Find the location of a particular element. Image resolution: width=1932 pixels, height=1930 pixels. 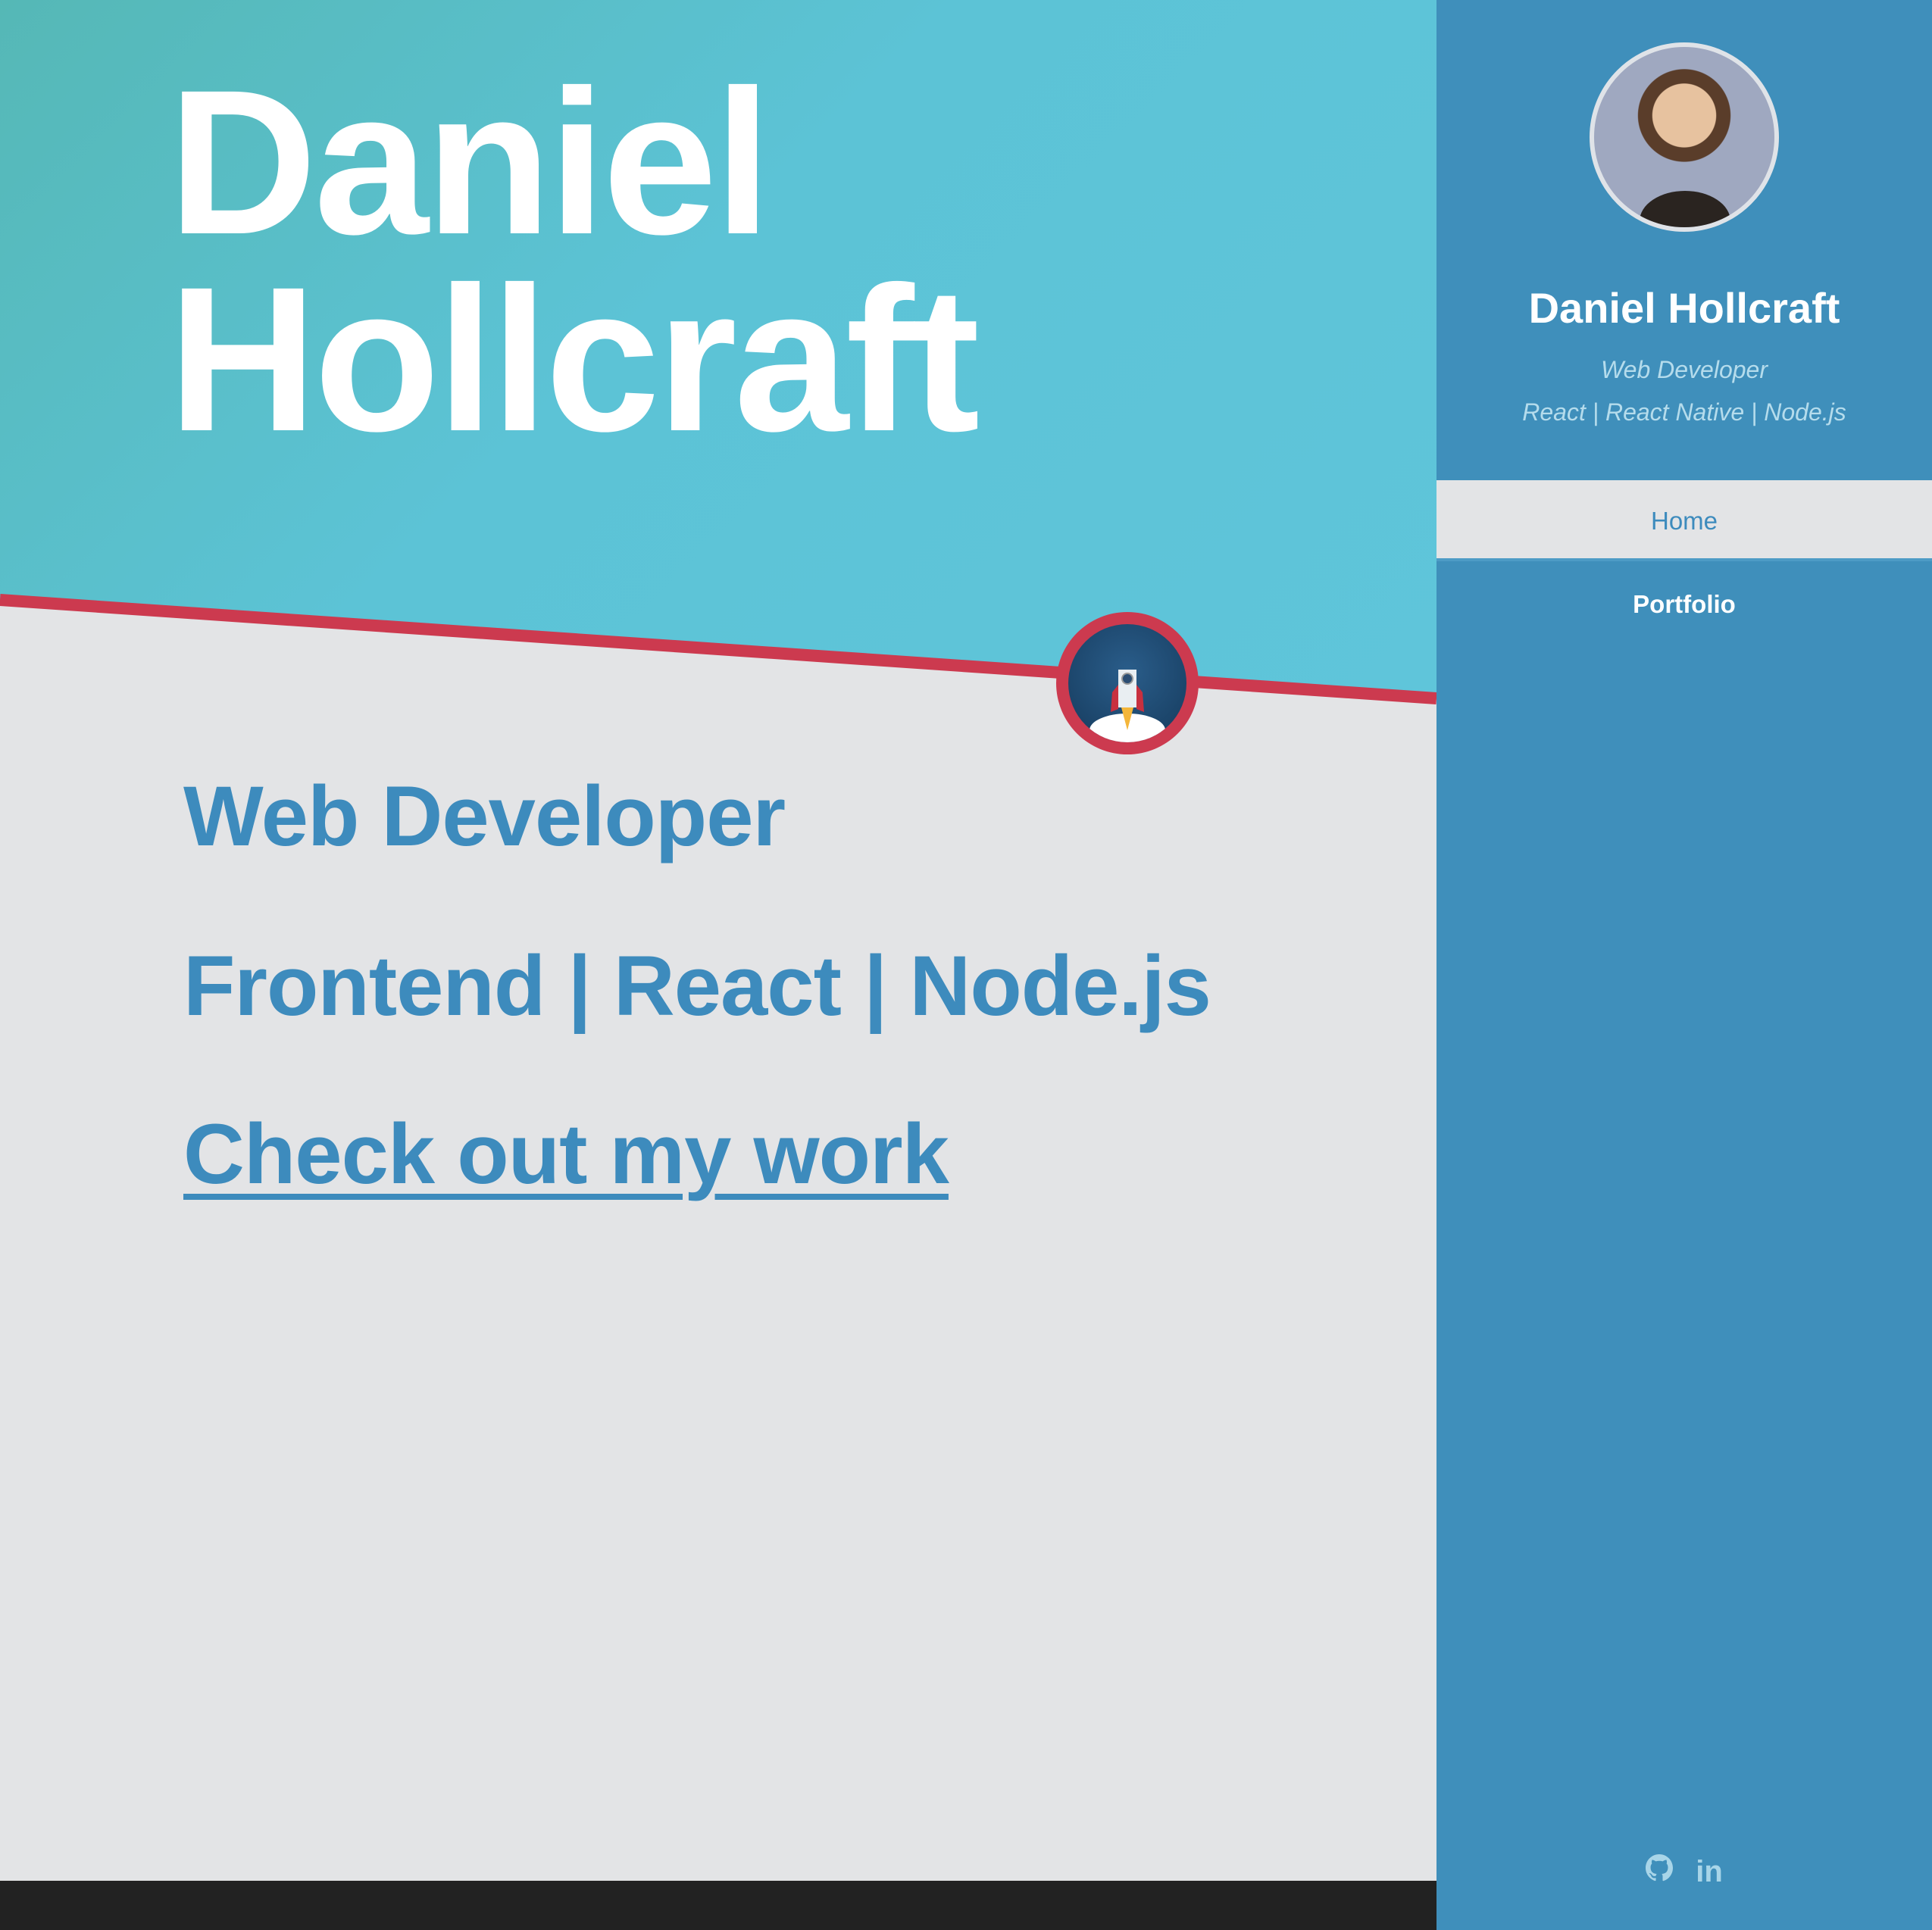

rocket-icon is located at coordinates (1127, 683).